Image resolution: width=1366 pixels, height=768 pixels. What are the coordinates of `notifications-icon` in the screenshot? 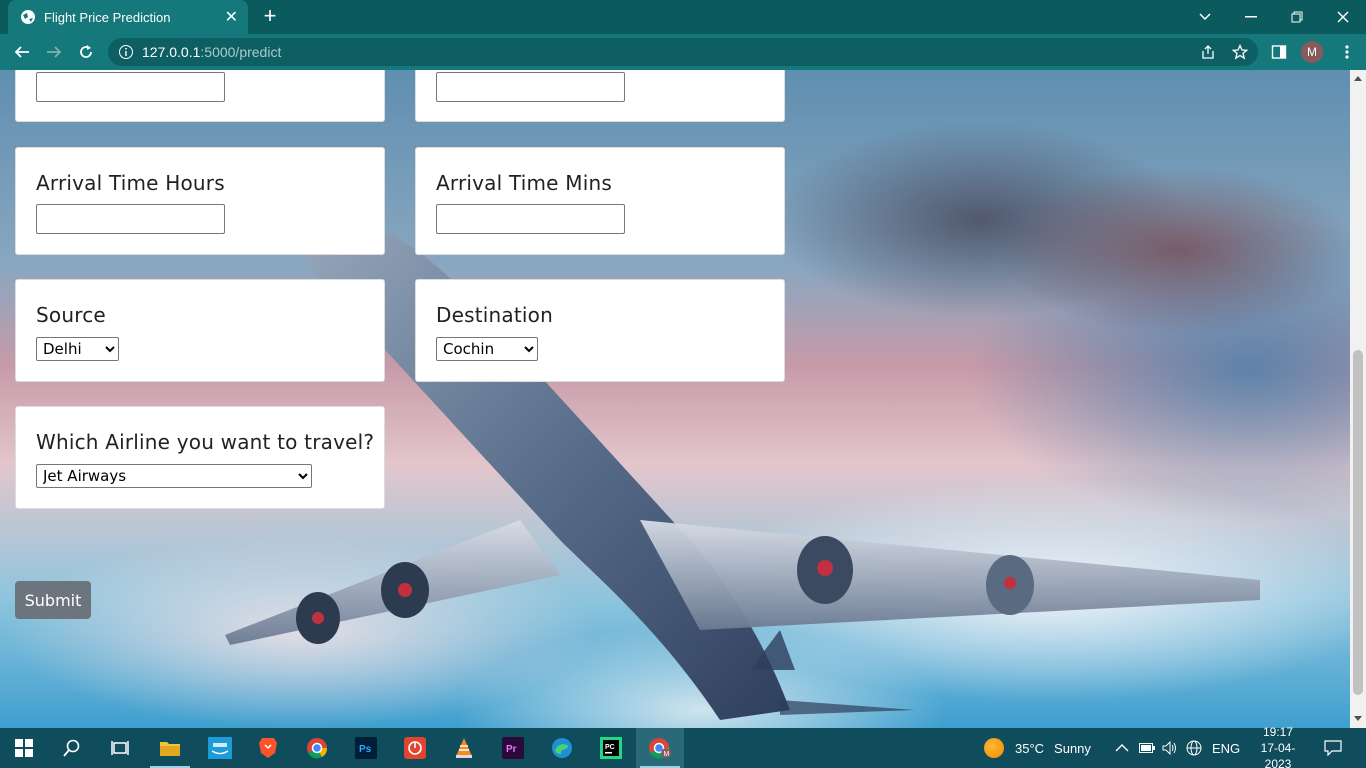 It's located at (1333, 748).